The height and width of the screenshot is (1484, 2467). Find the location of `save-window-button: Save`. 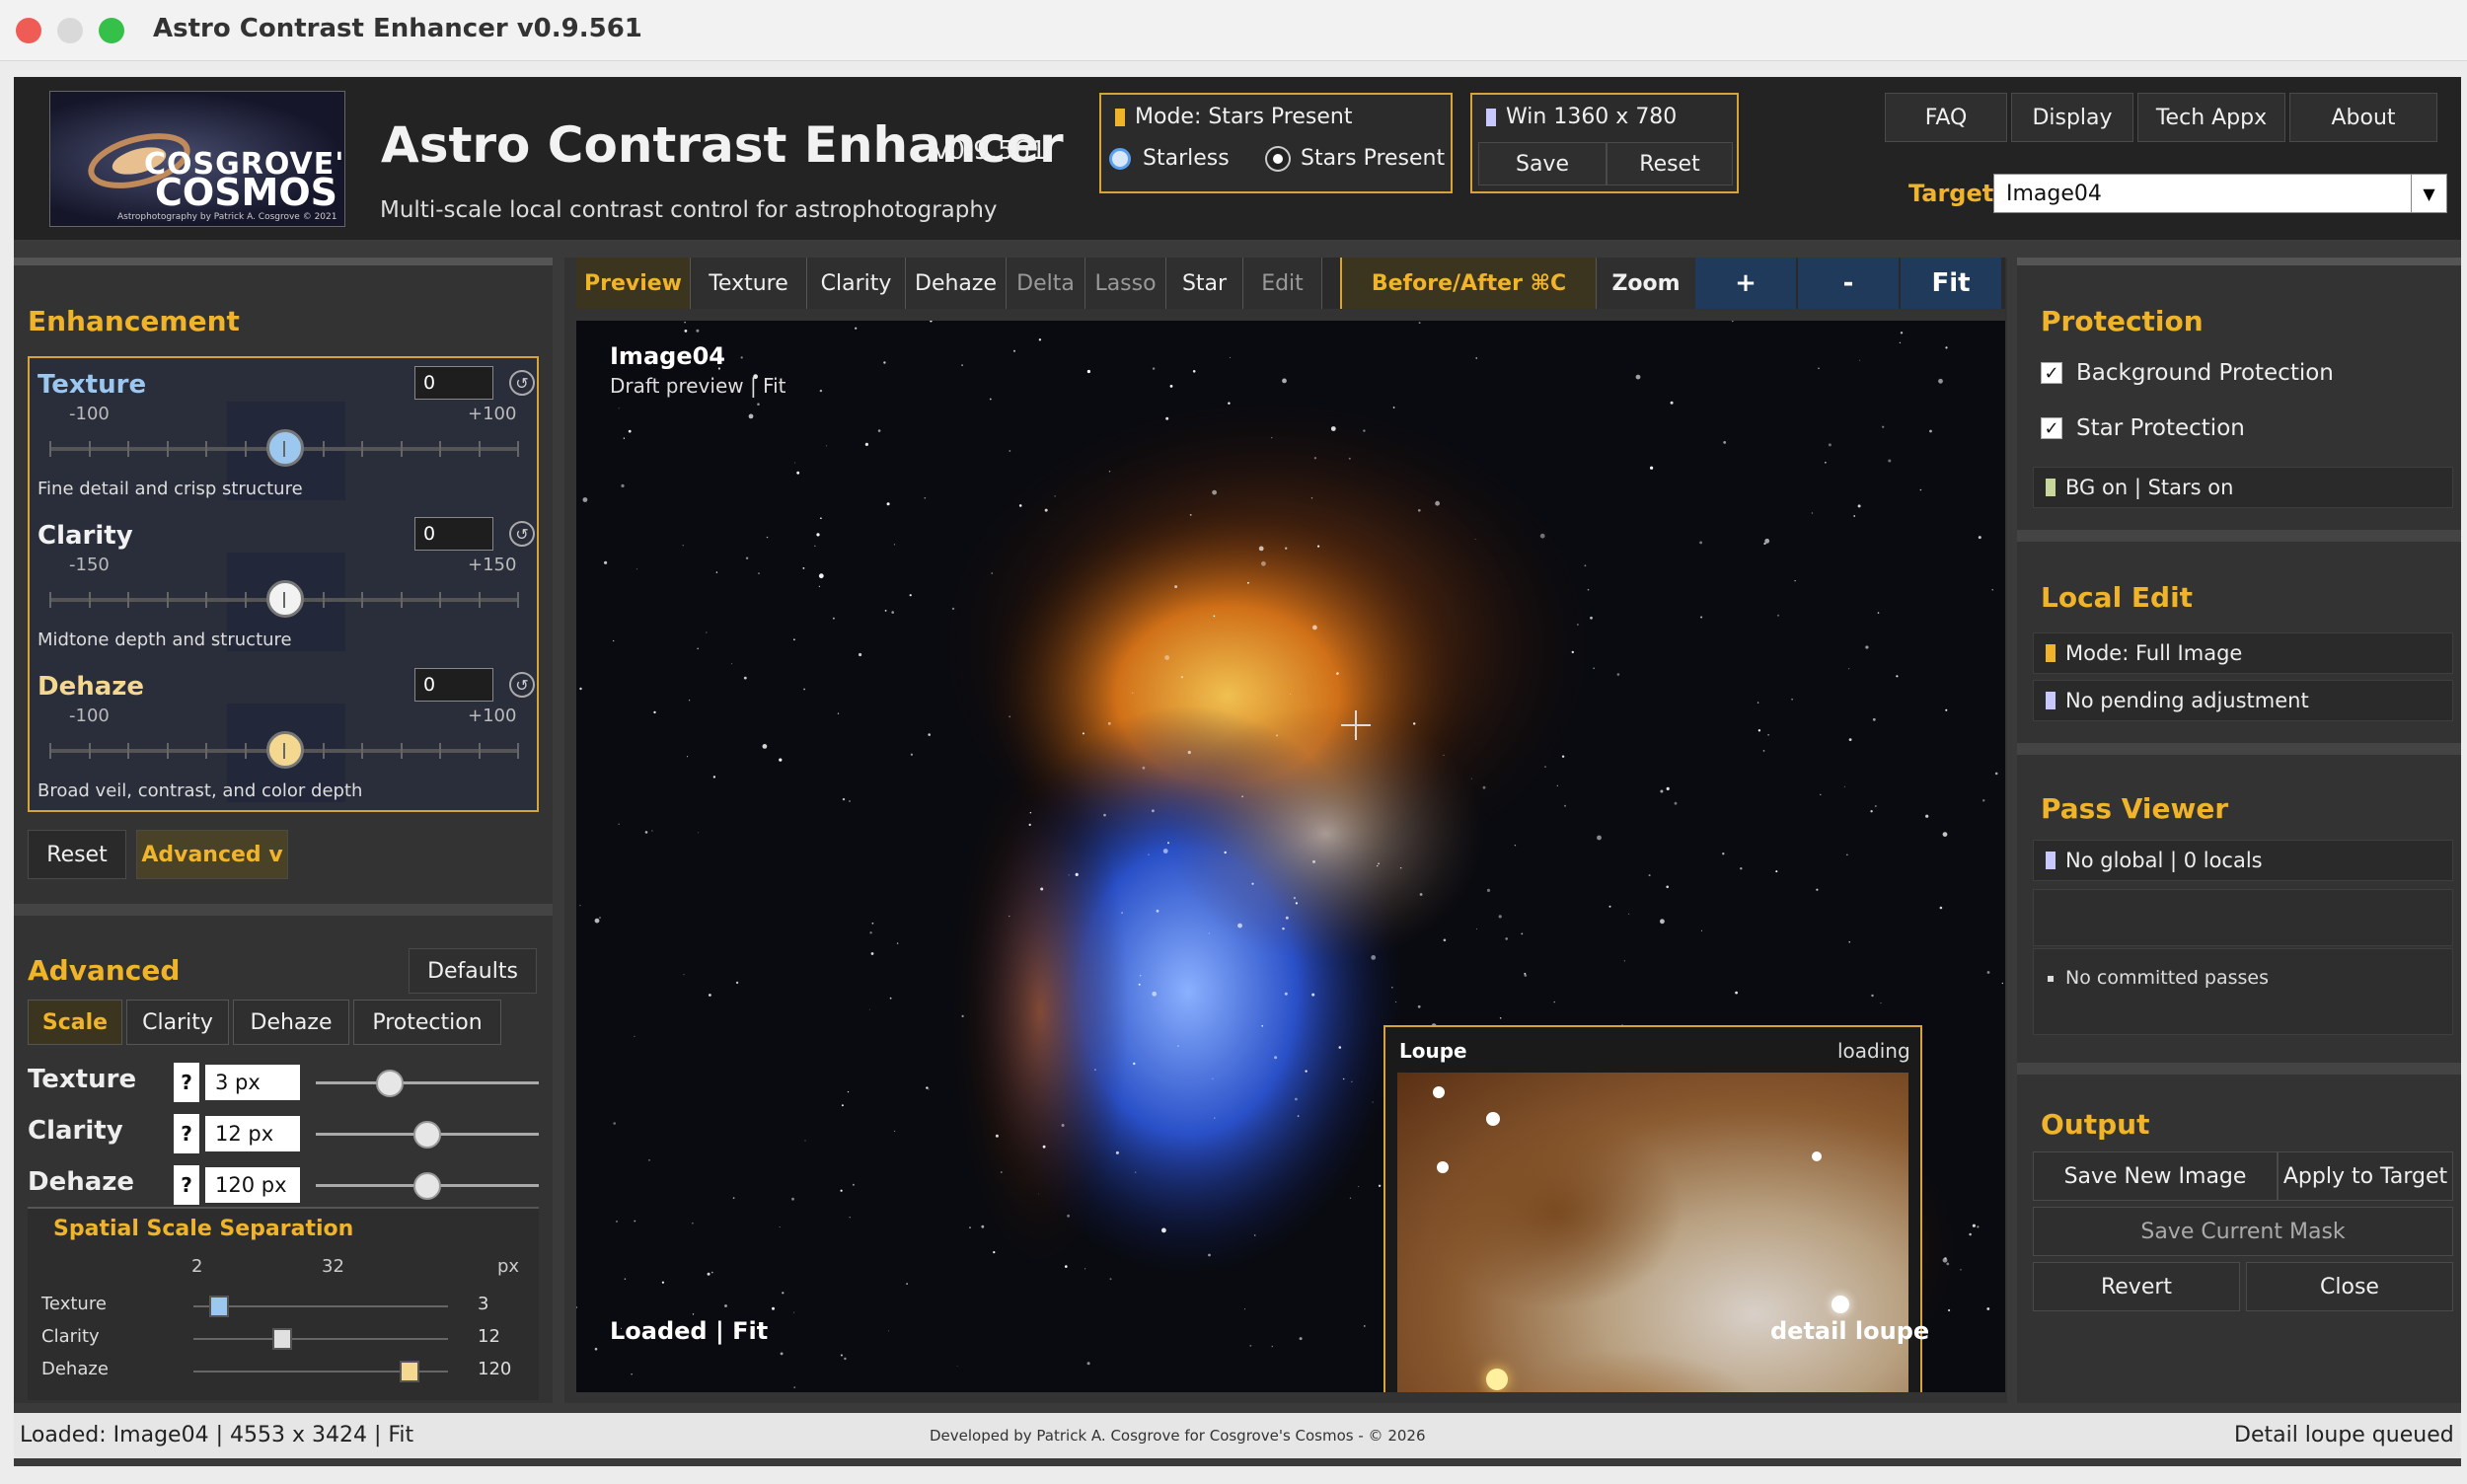

save-window-button: Save is located at coordinates (1542, 164).